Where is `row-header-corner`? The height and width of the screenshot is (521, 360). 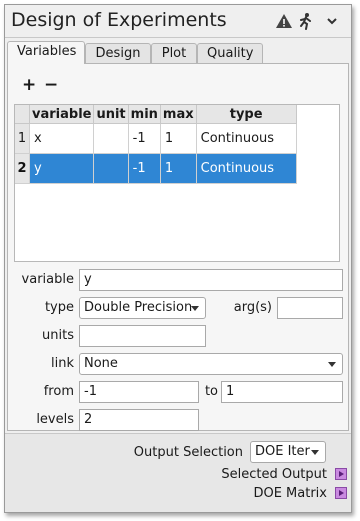 row-header-corner is located at coordinates (22, 114).